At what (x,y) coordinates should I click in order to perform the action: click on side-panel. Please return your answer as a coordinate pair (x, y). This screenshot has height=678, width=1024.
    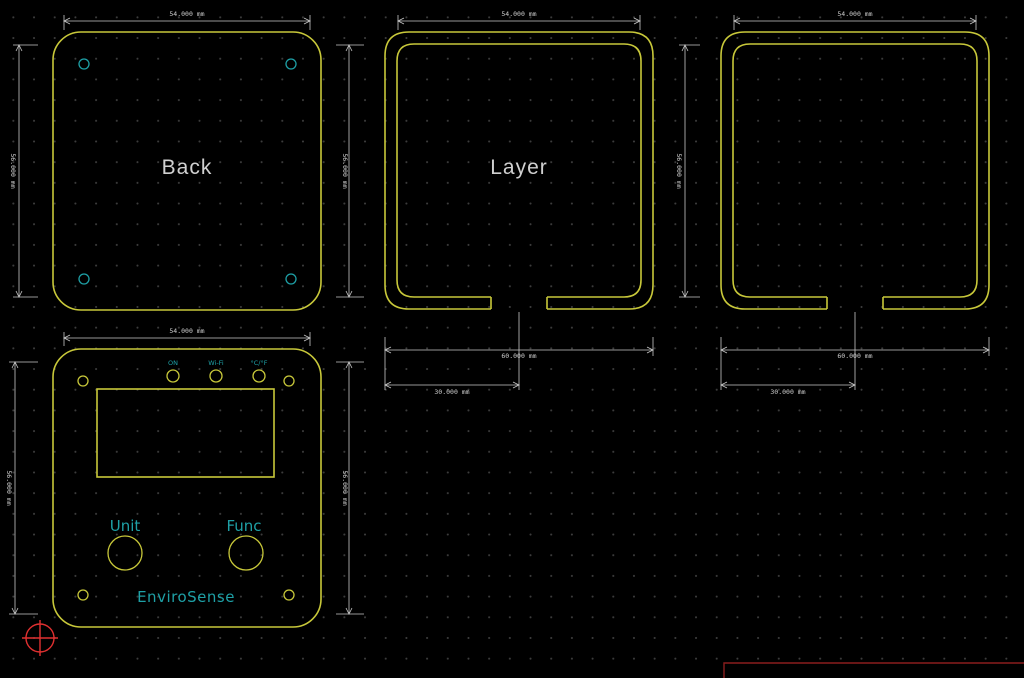
    Looking at the image, I should click on (855, 170).